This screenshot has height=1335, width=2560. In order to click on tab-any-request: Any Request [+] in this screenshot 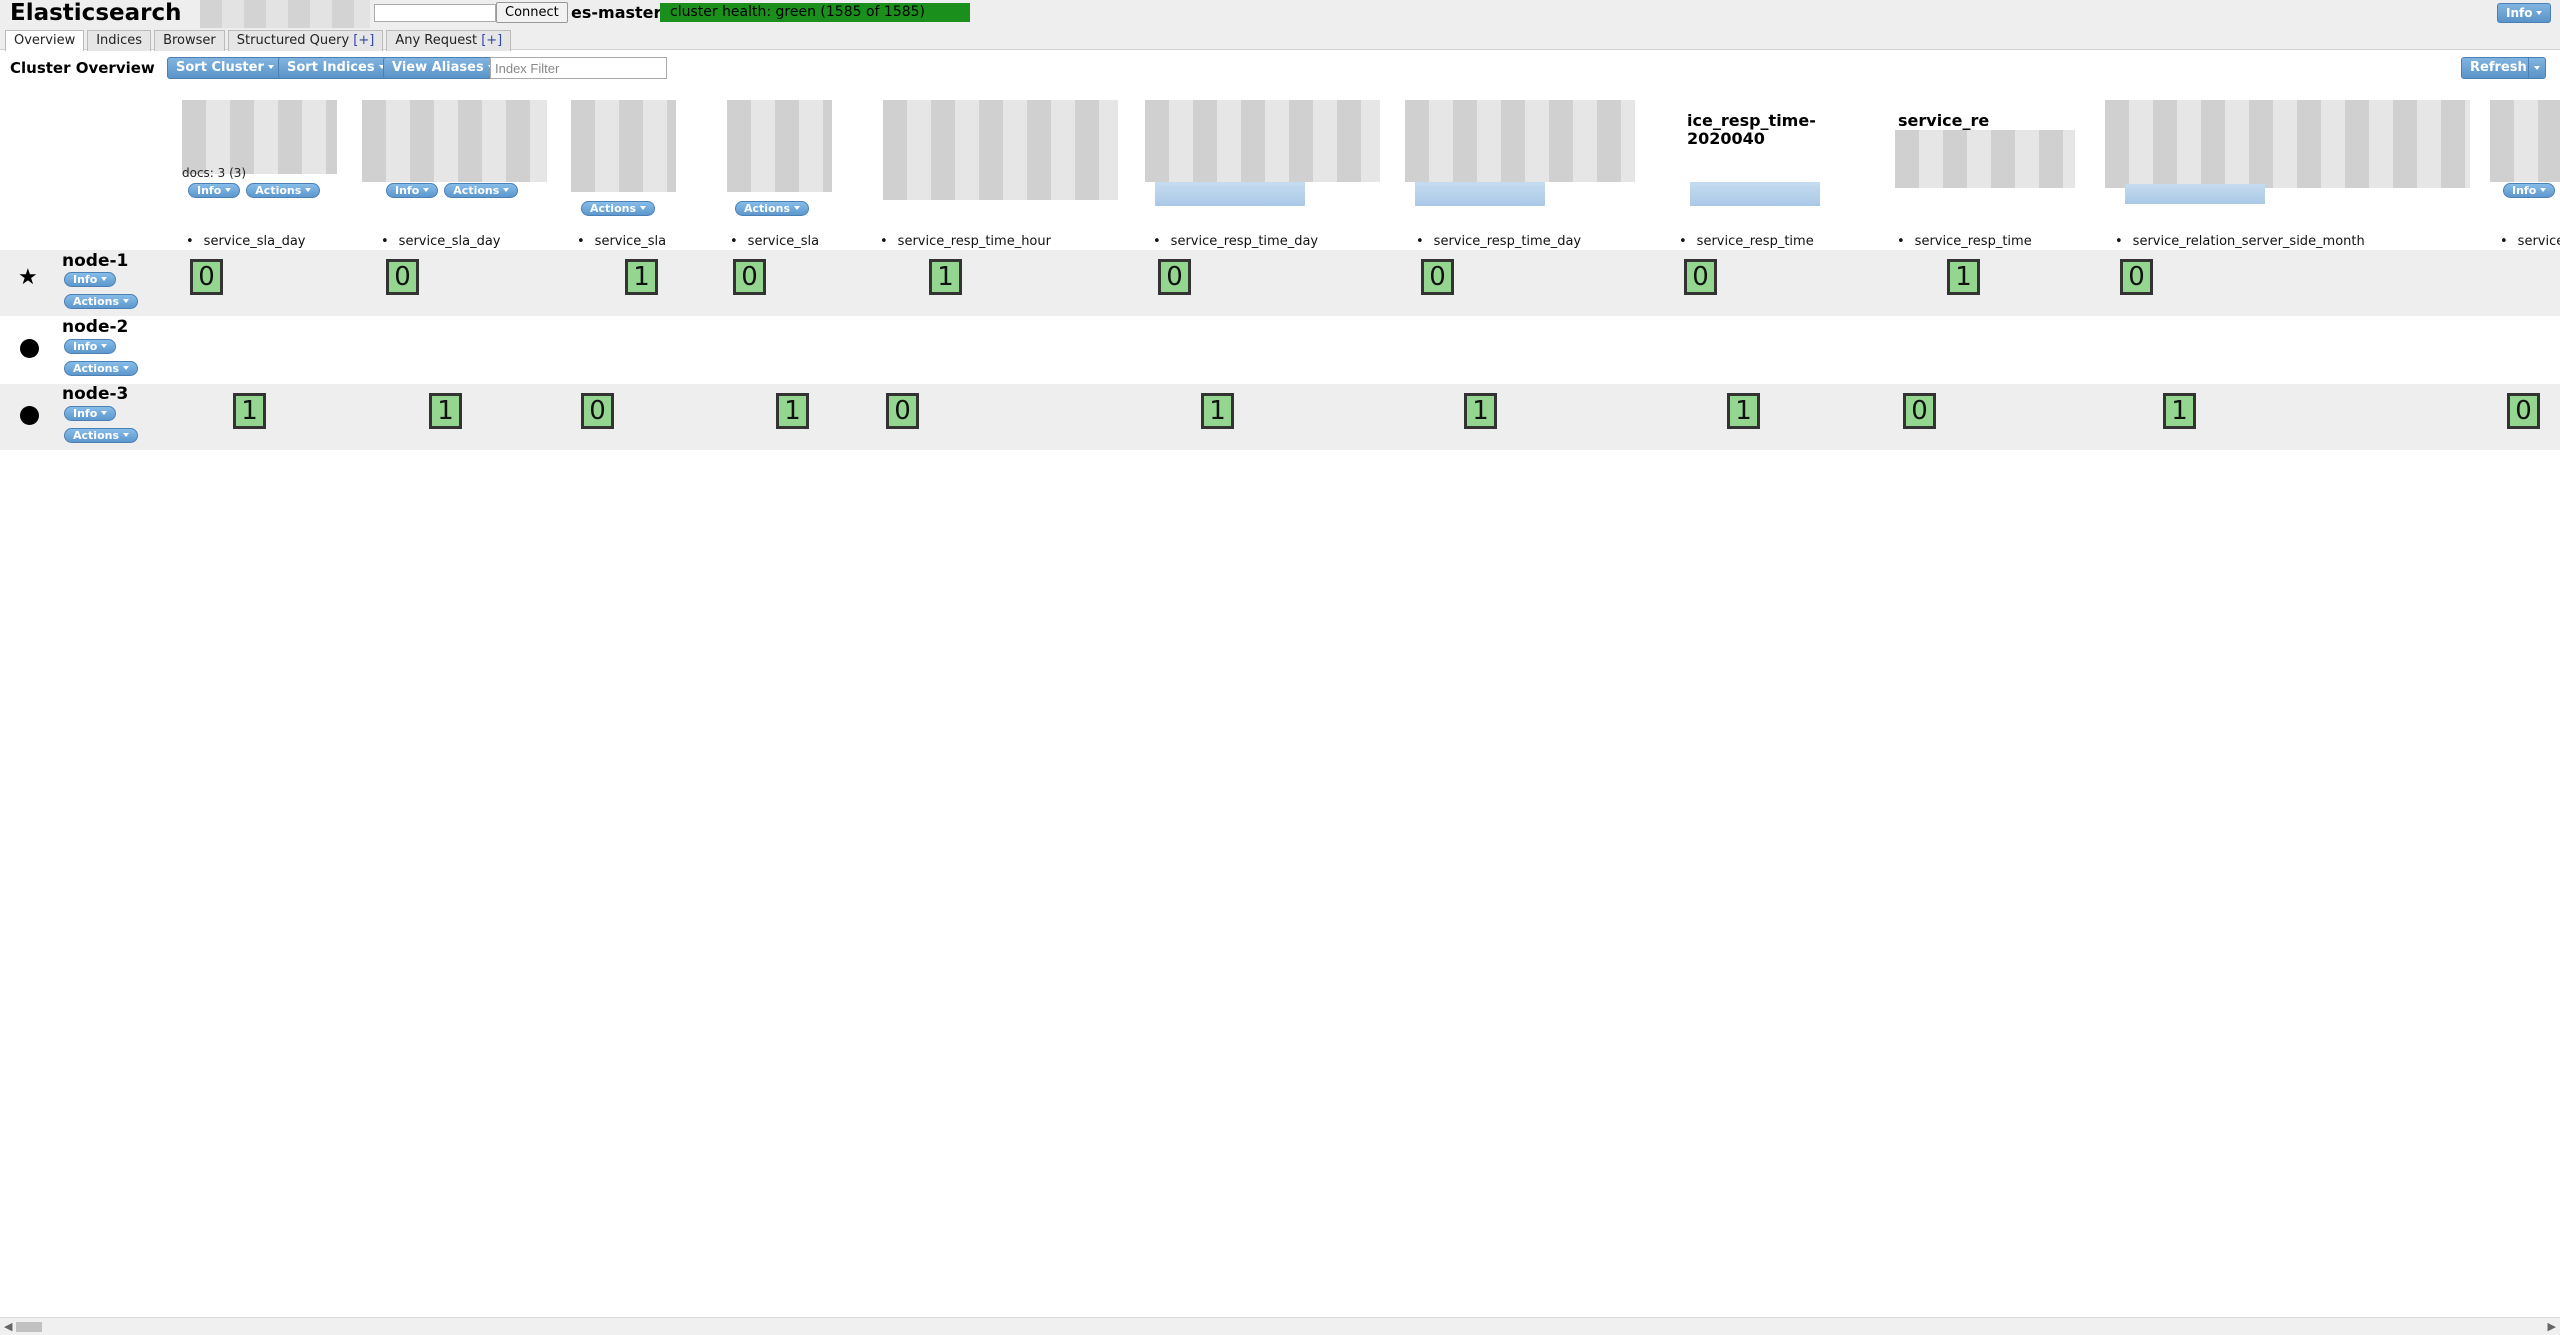, I will do `click(449, 40)`.